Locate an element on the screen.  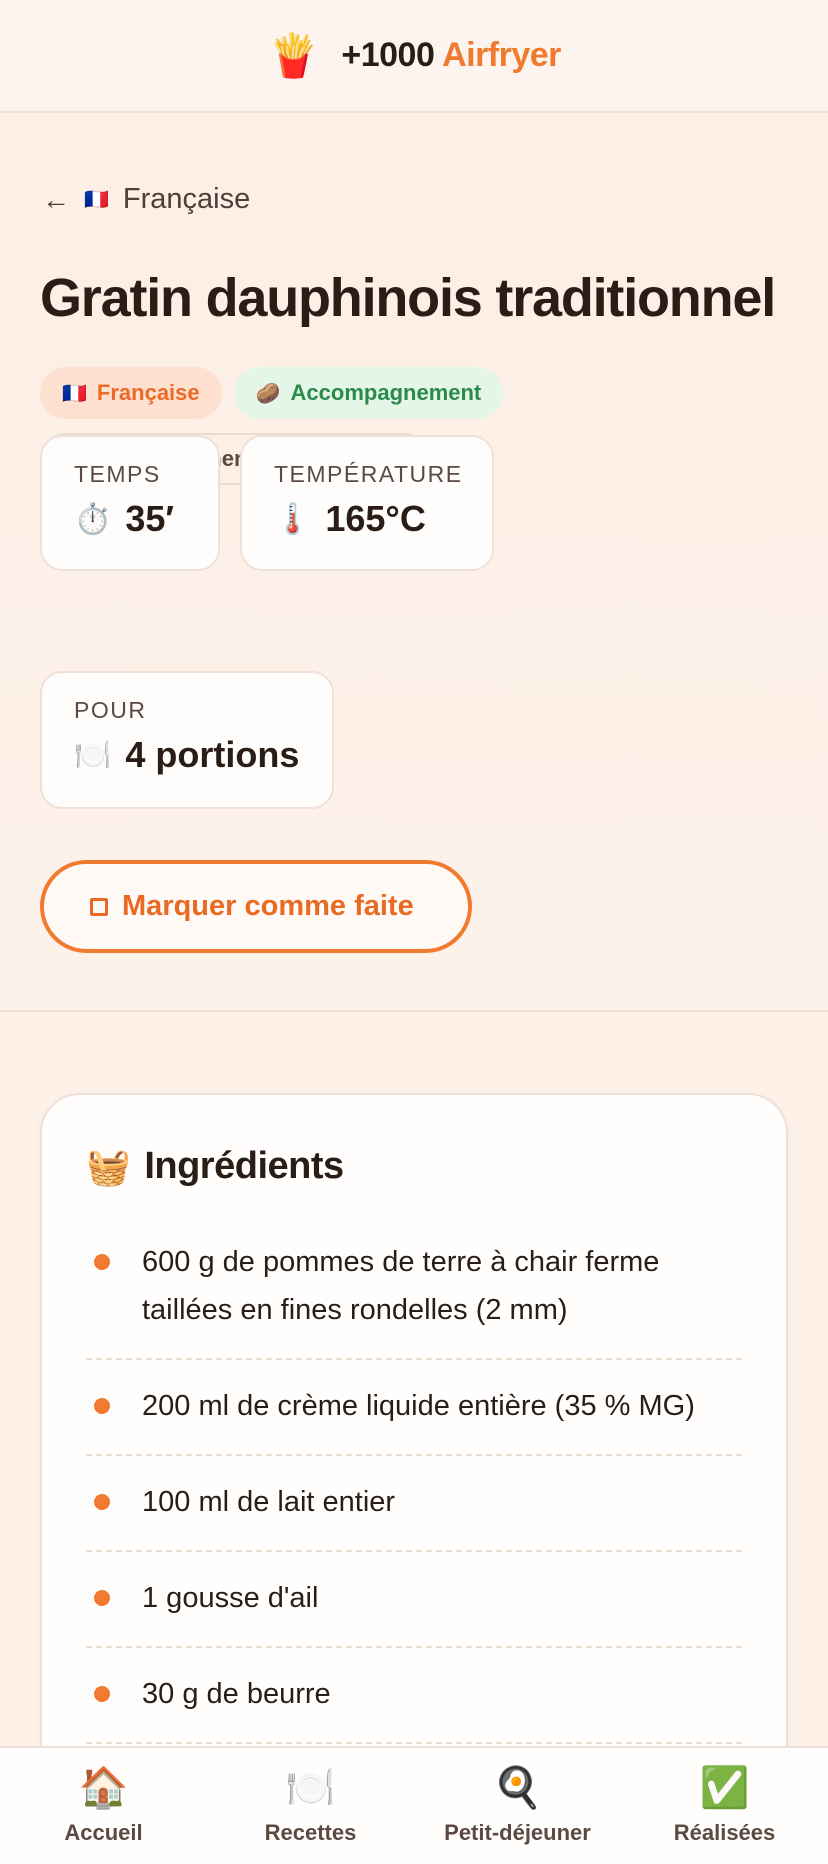
mark-done-button: Marquer comme faite is located at coordinates (256, 906).